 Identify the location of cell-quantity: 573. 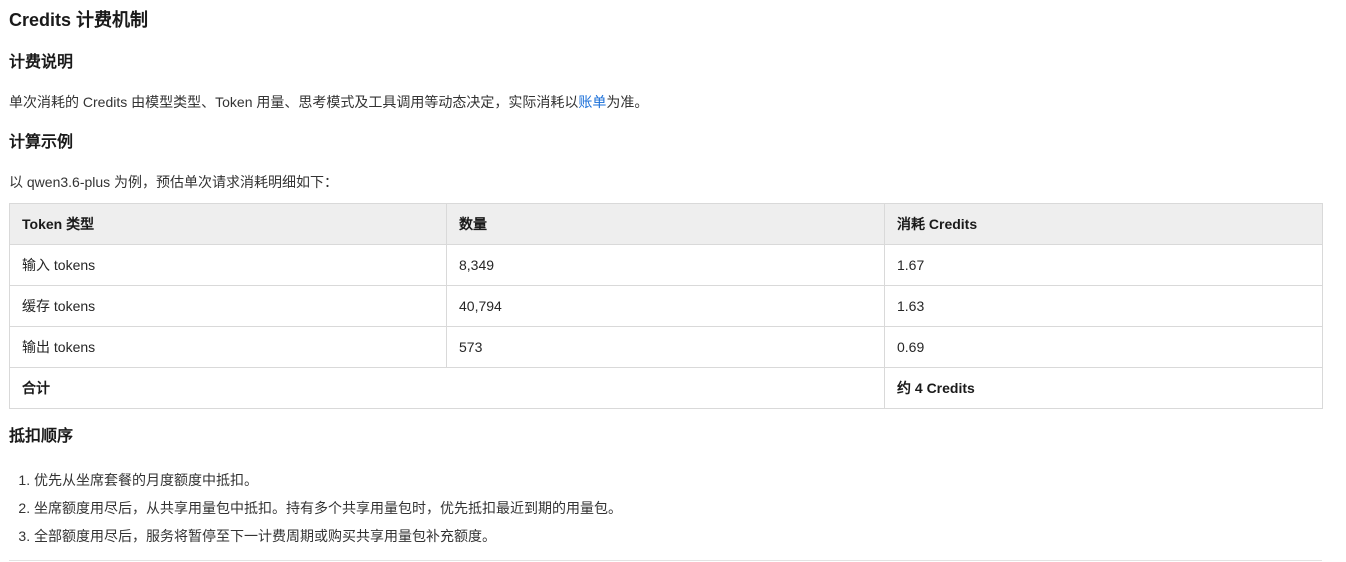
(665, 347).